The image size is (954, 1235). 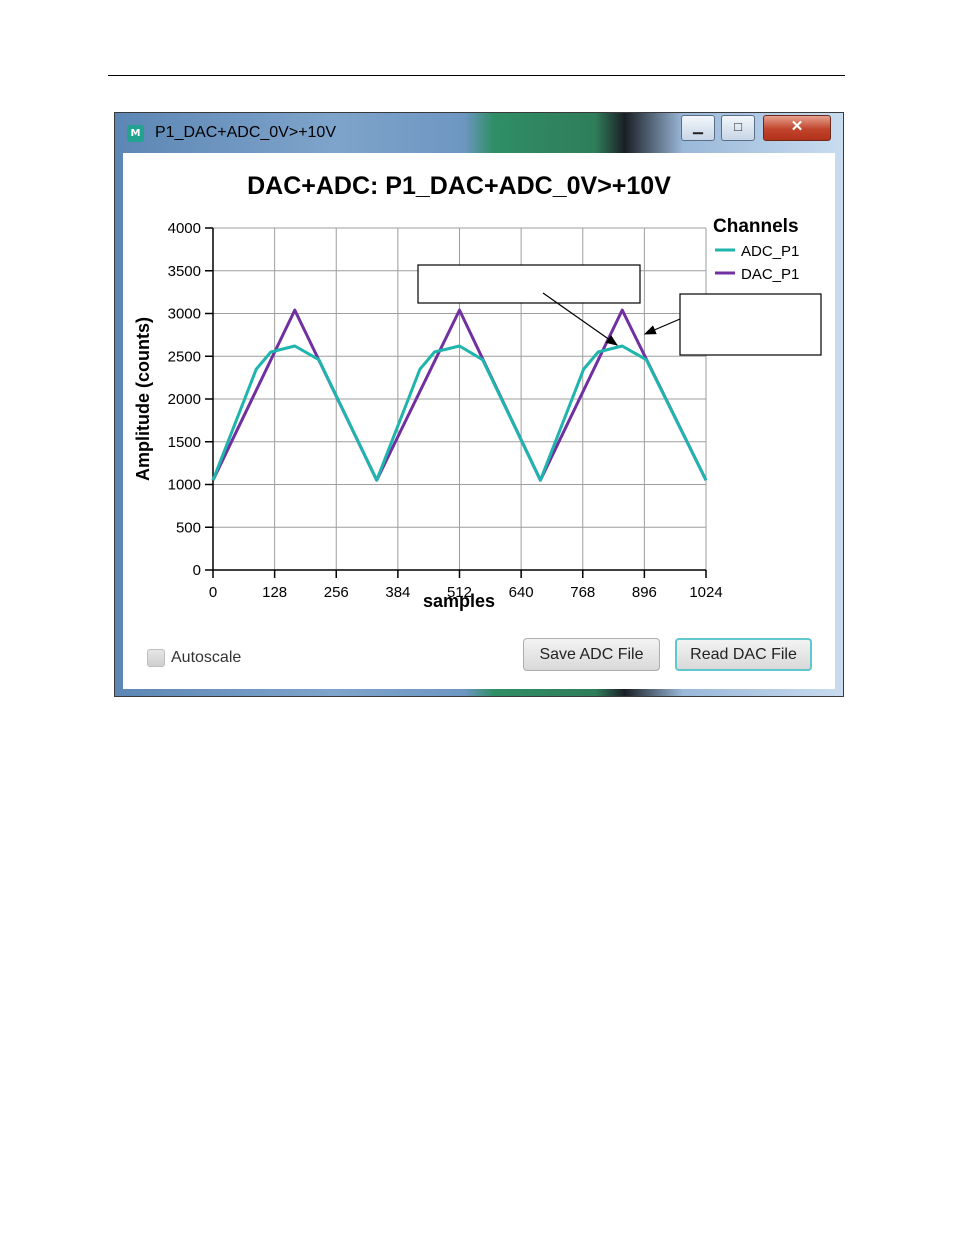 I want to click on x-tick-label: 896, so click(x=644, y=592).